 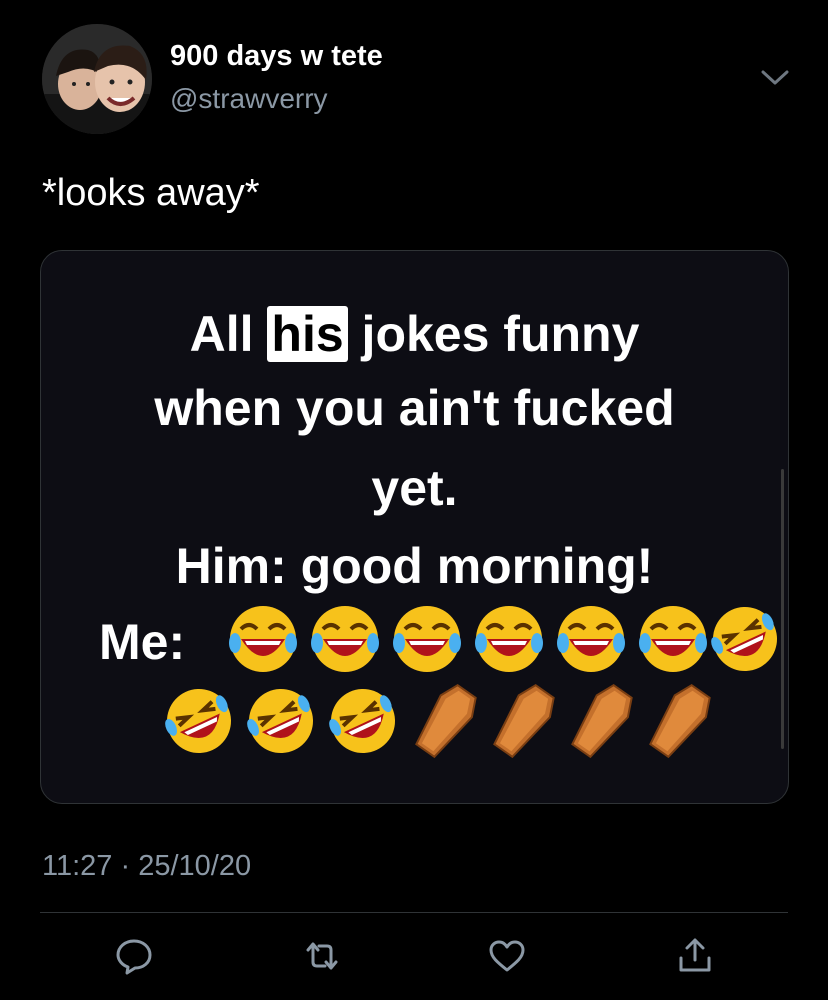 I want to click on tweet-timestamp: 11:27 · 25/10/20, so click(x=146, y=866).